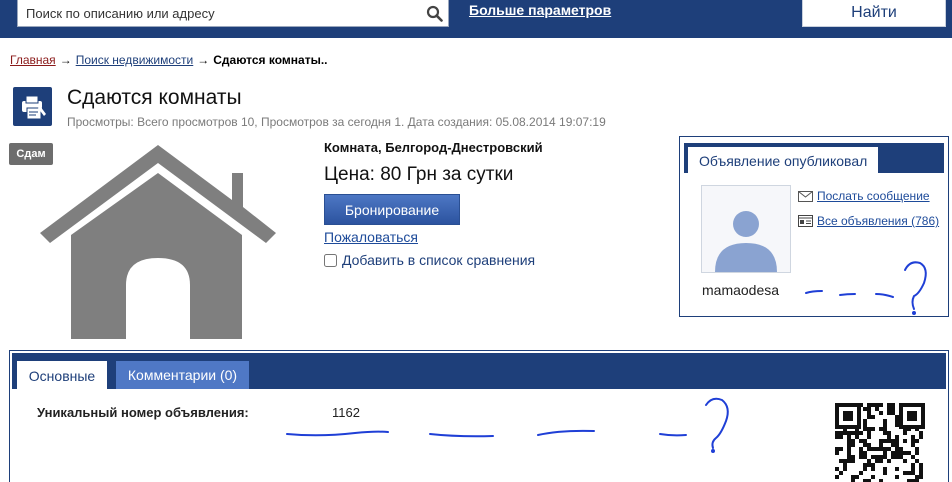 This screenshot has height=482, width=952. Describe the element at coordinates (783, 160) in the screenshot. I see `publisher-heading: Объявление опубликовал` at that location.